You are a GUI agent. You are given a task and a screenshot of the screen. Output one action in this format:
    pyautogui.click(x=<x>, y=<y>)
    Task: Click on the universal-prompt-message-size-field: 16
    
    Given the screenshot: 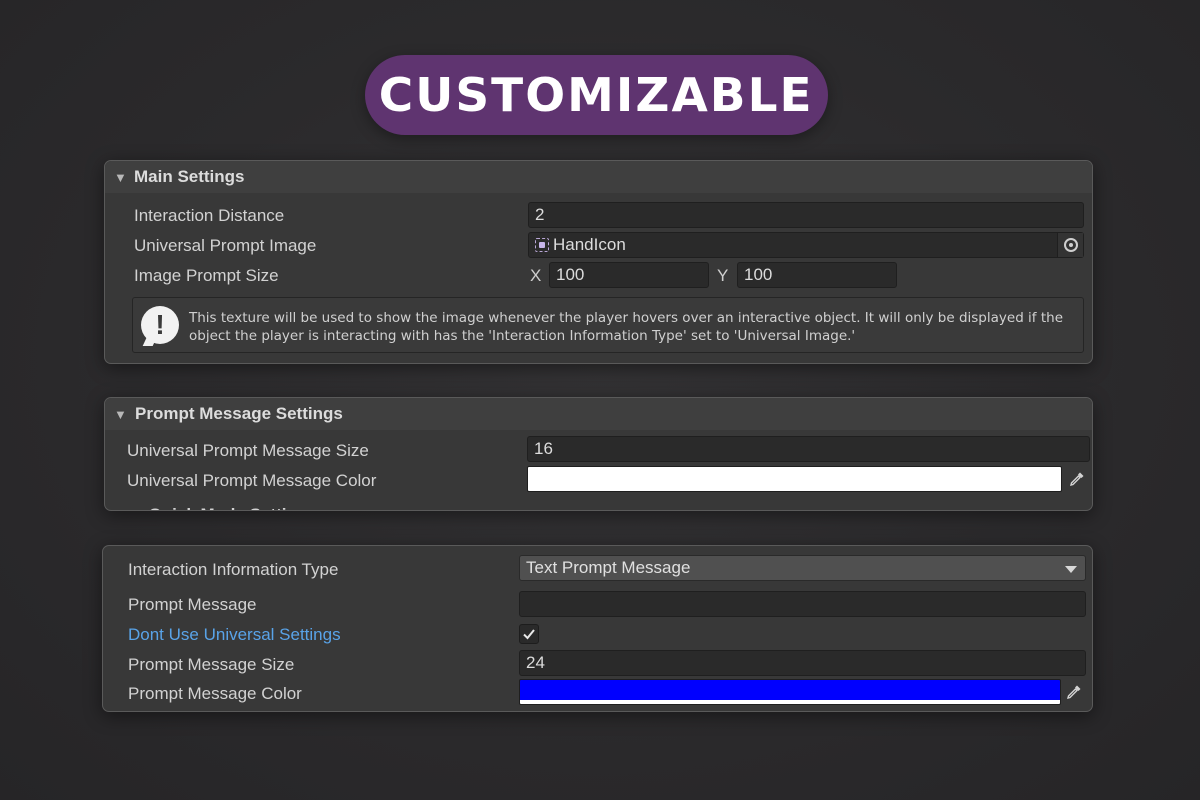 What is the action you would take?
    pyautogui.click(x=808, y=449)
    